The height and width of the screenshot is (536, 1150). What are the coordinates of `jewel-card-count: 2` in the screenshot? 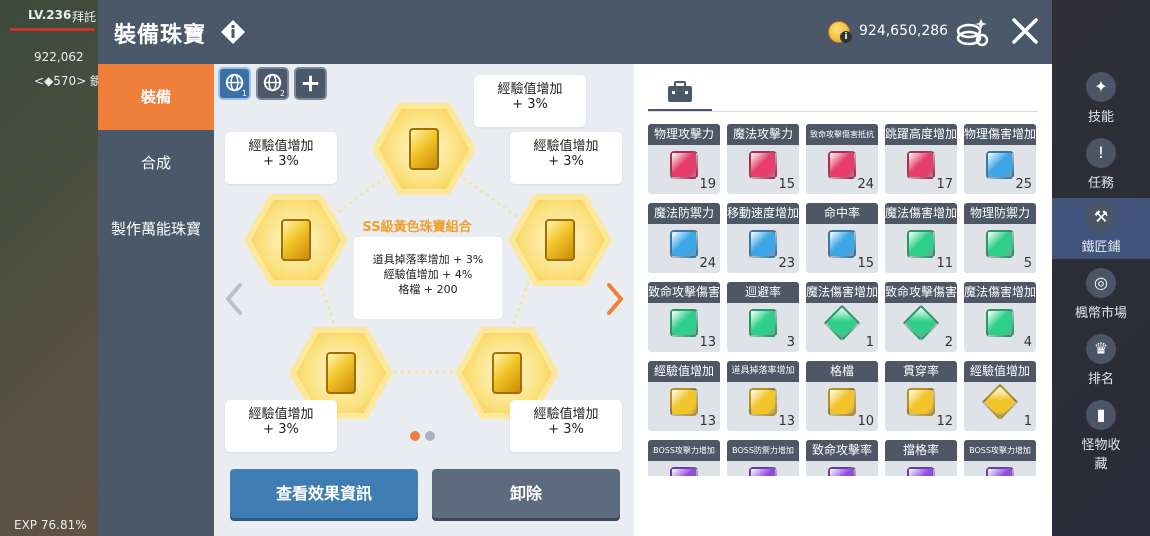 It's located at (948, 342).